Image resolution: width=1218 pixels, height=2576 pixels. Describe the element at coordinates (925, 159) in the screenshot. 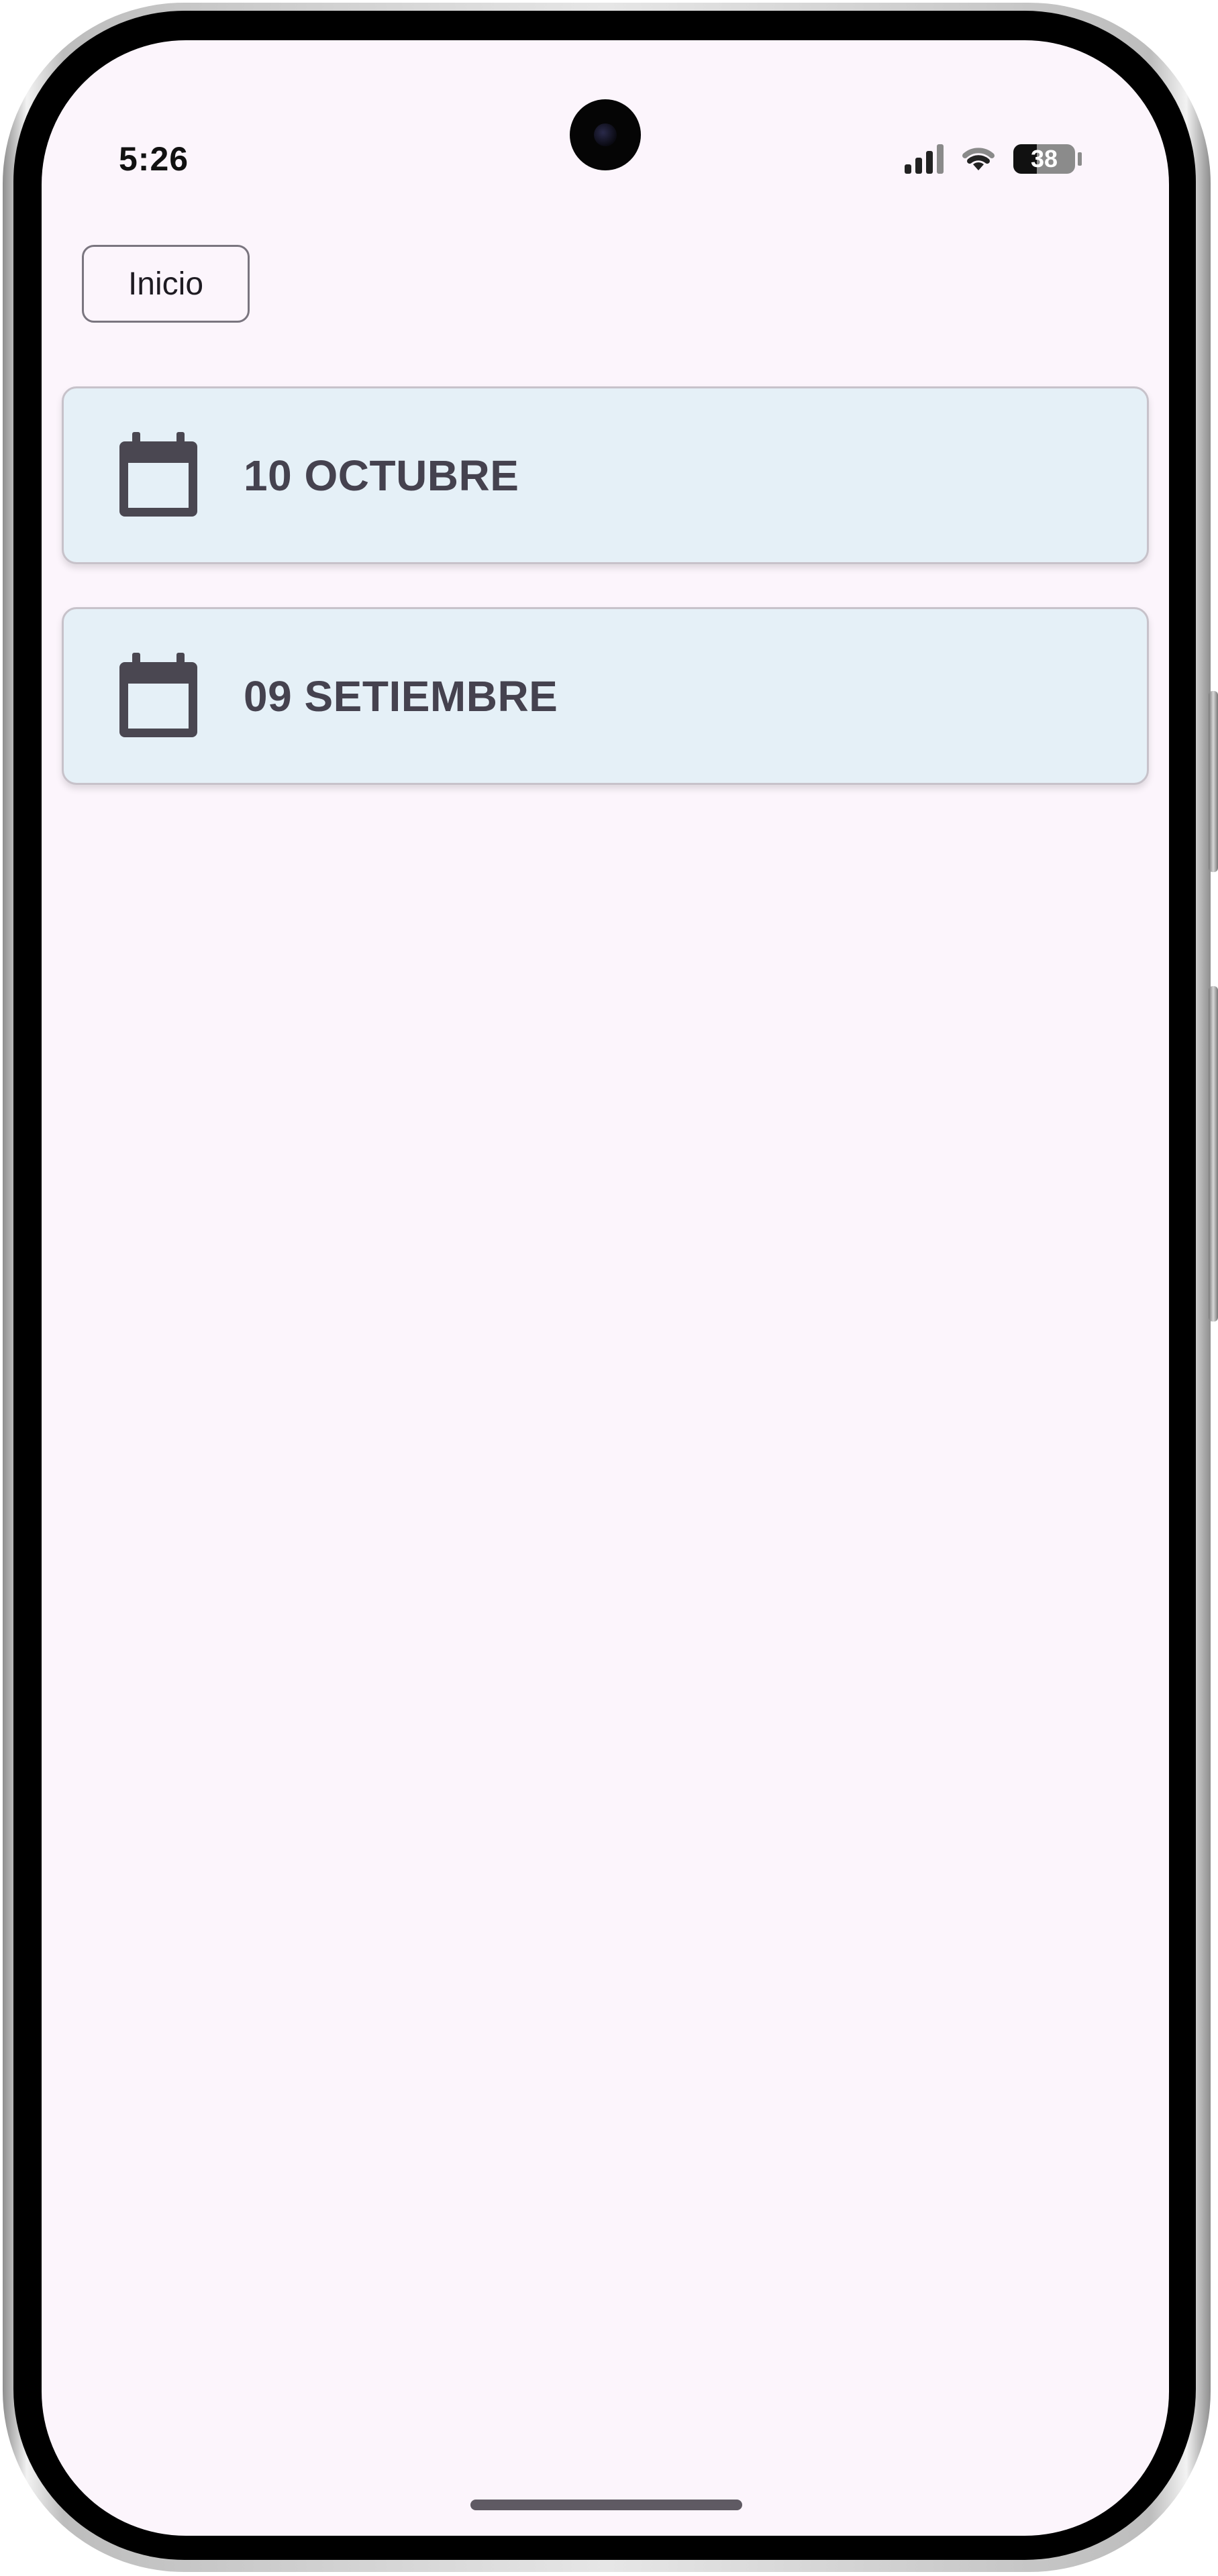

I see `signal-icon` at that location.